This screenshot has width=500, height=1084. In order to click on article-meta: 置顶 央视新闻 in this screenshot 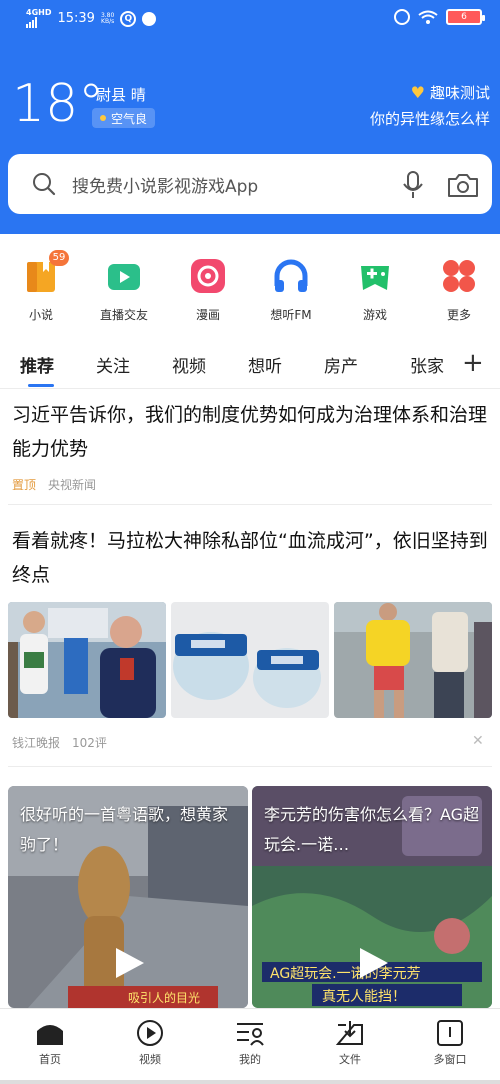, I will do `click(54, 484)`.